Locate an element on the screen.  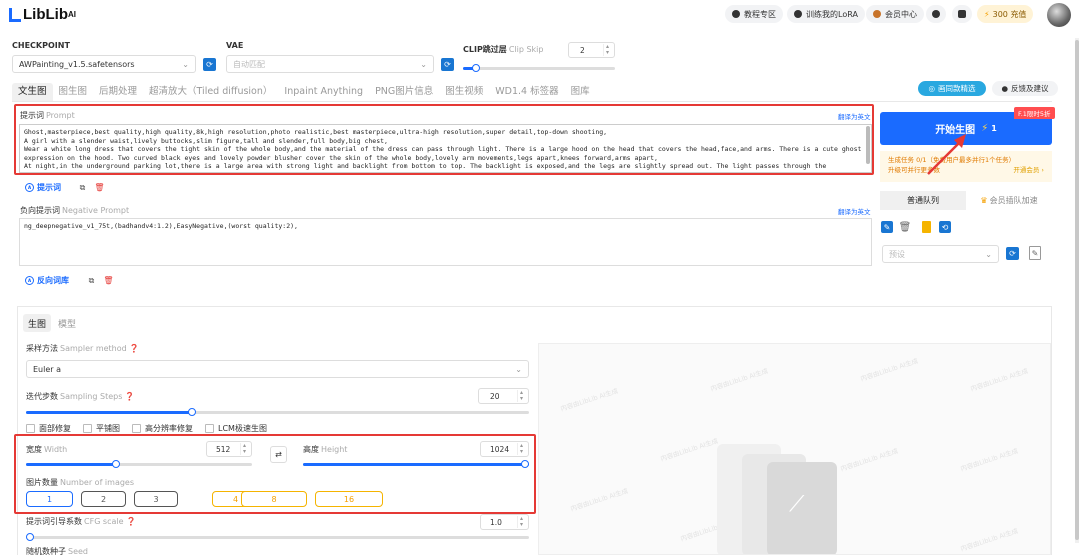
message-icon is located at coordinates (936, 14).